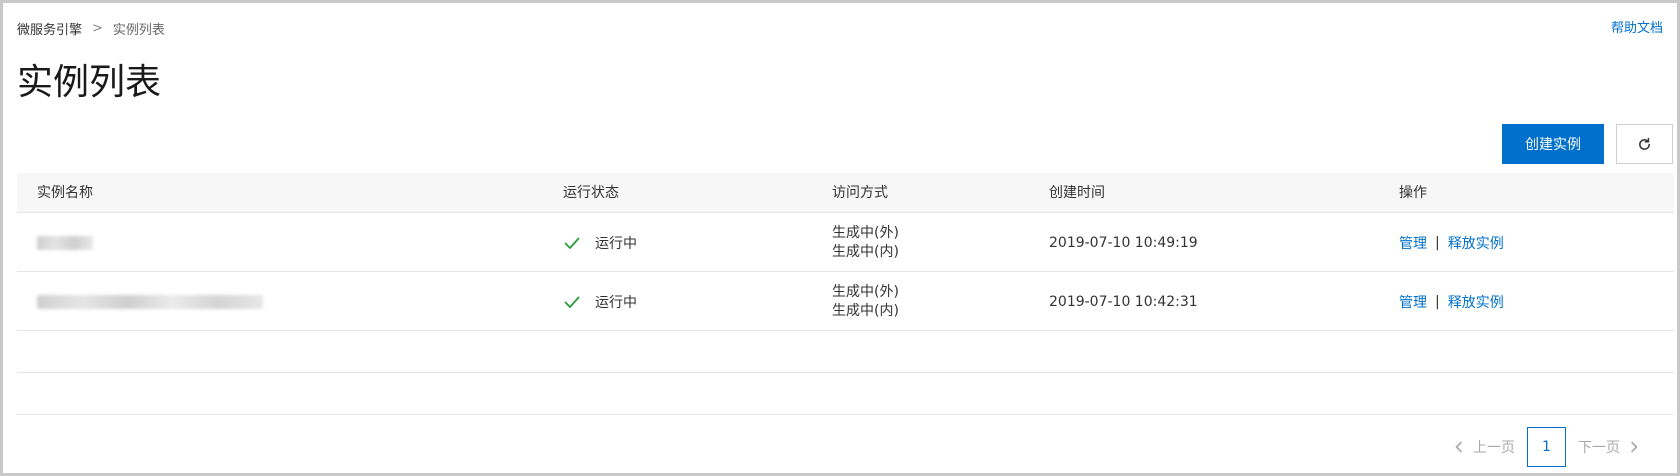 This screenshot has width=1680, height=476. I want to click on breadcrumb-current: 实例列表, so click(138, 30).